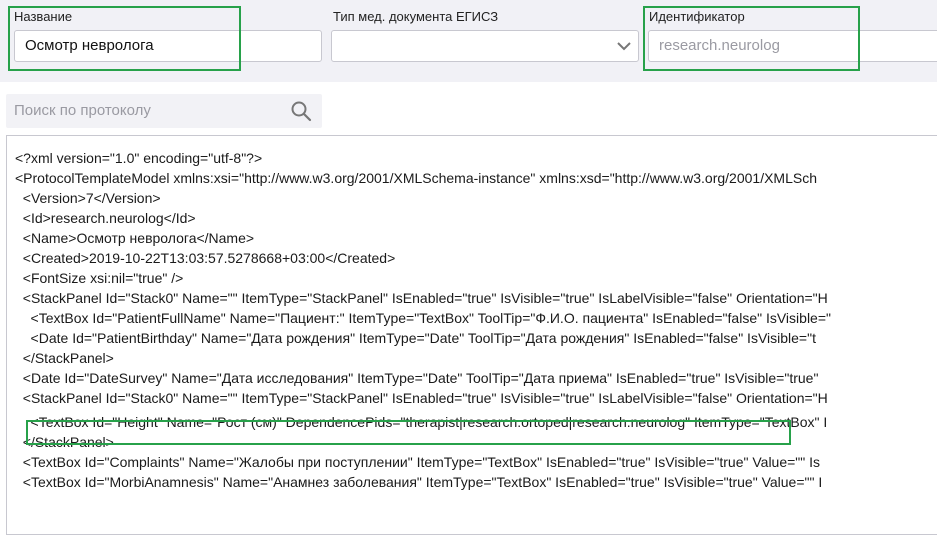 The image size is (937, 535). Describe the element at coordinates (416, 16) in the screenshot. I see `doc-type-label: Тип мед. документа ЕГИСЗ` at that location.